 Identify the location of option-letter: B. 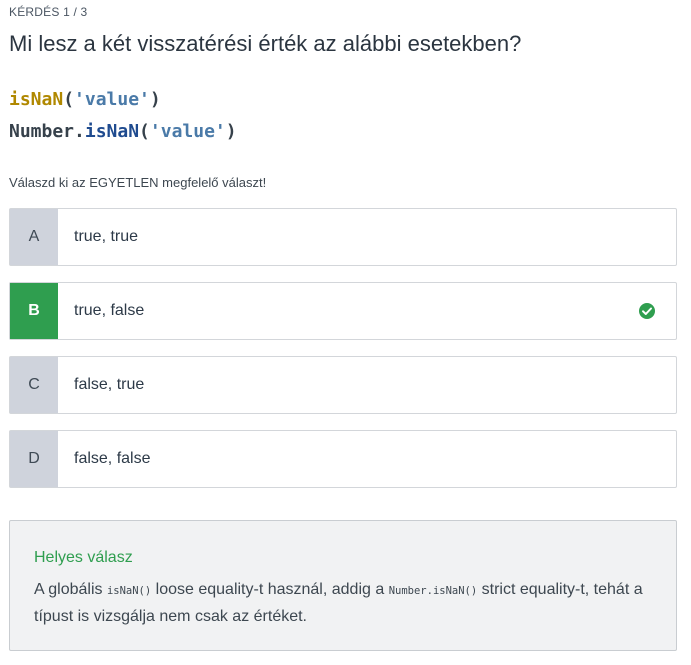
(34, 311).